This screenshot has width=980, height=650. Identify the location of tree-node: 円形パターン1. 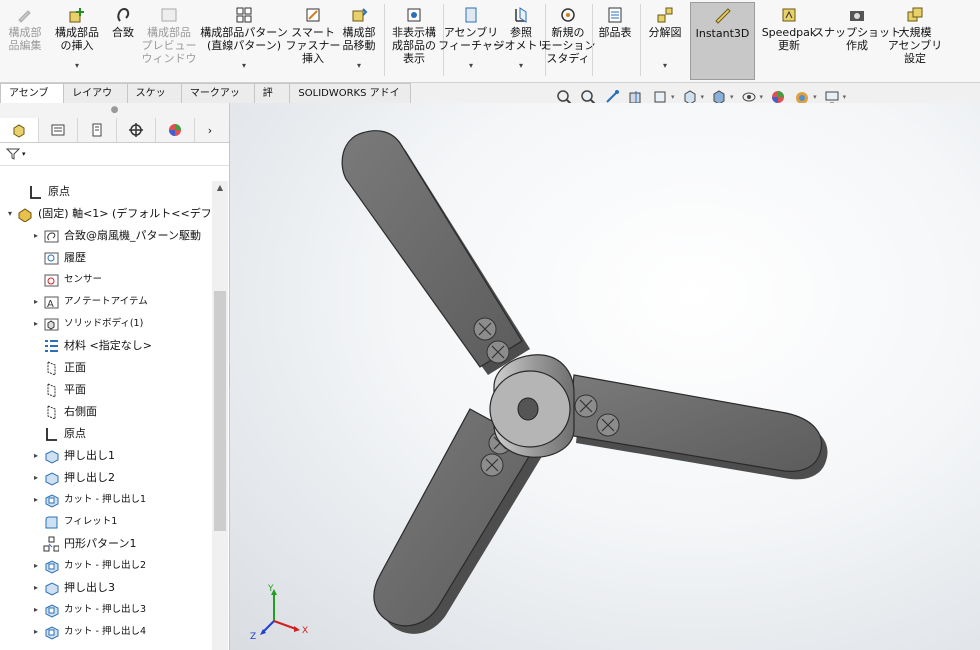
(83, 544).